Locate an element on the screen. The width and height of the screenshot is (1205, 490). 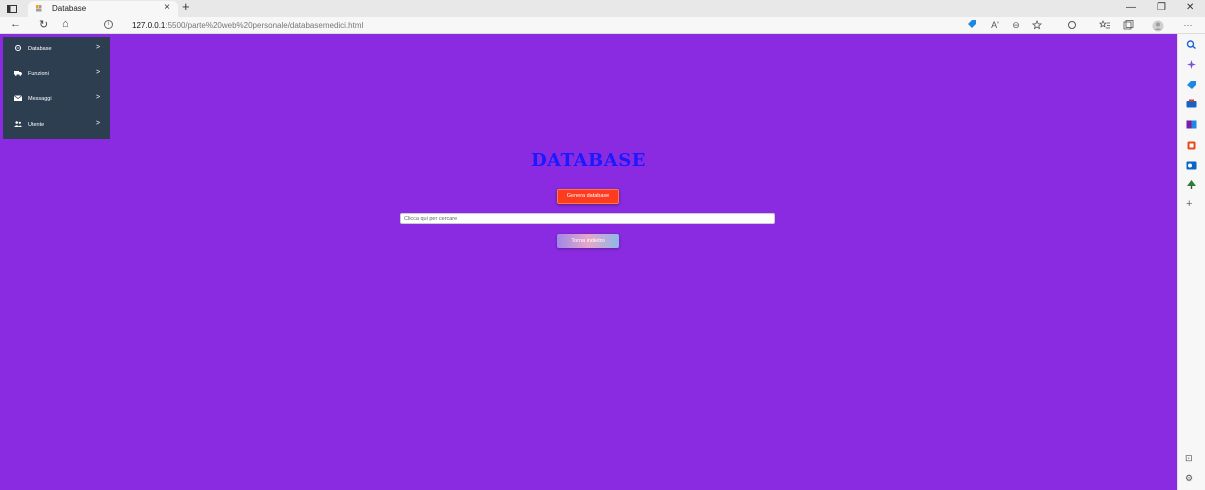
tab-favicon-icon is located at coordinates (39, 8).